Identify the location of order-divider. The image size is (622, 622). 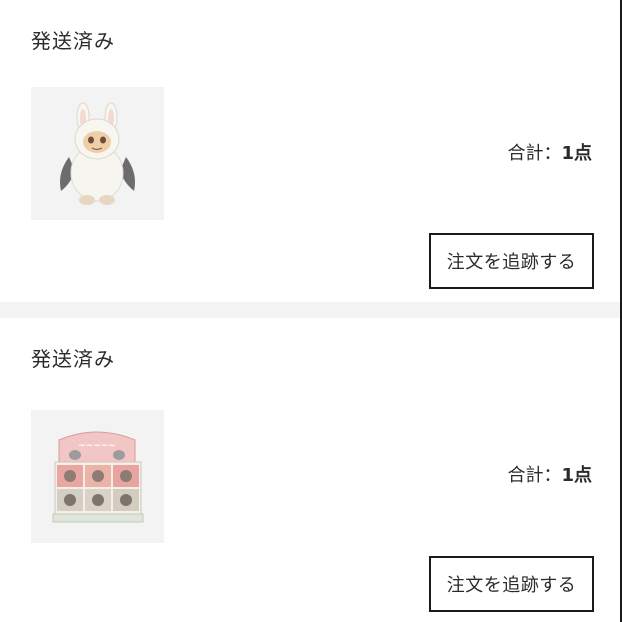
(310, 310).